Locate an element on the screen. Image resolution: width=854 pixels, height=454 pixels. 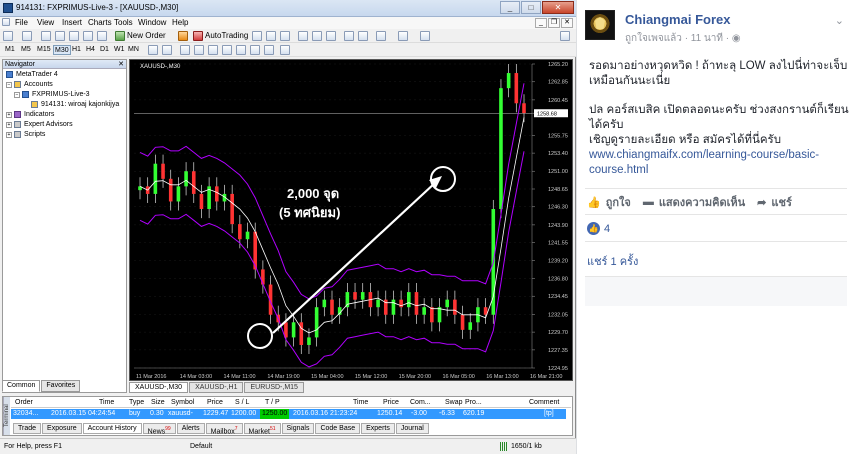
data-window-icon is located at coordinates (60, 36).